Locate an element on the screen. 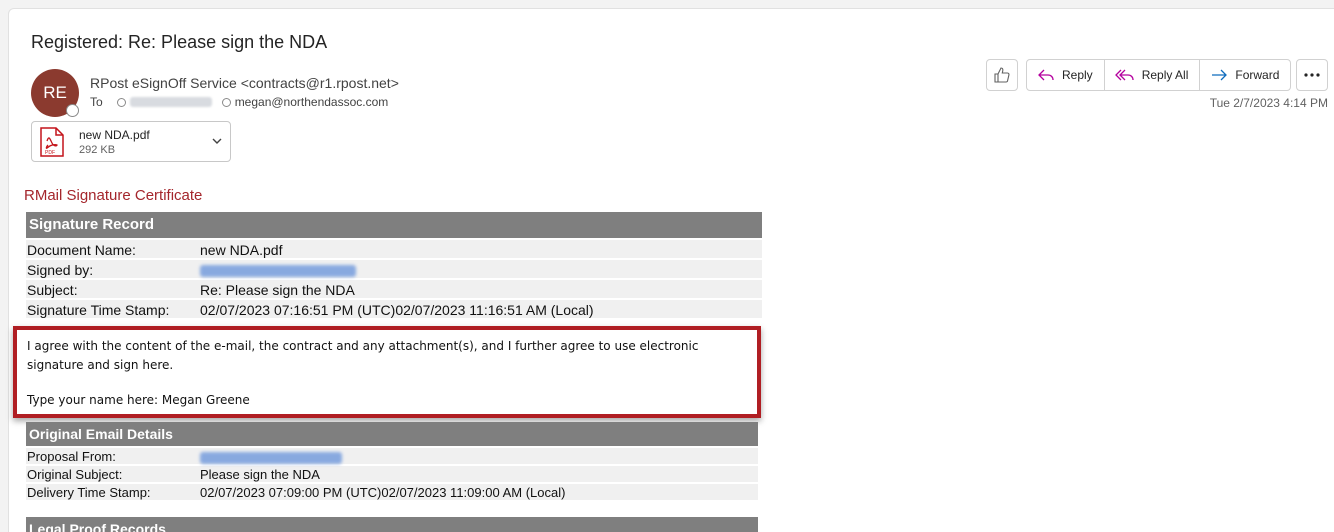  table-row: Proposal From: is located at coordinates (392, 455).